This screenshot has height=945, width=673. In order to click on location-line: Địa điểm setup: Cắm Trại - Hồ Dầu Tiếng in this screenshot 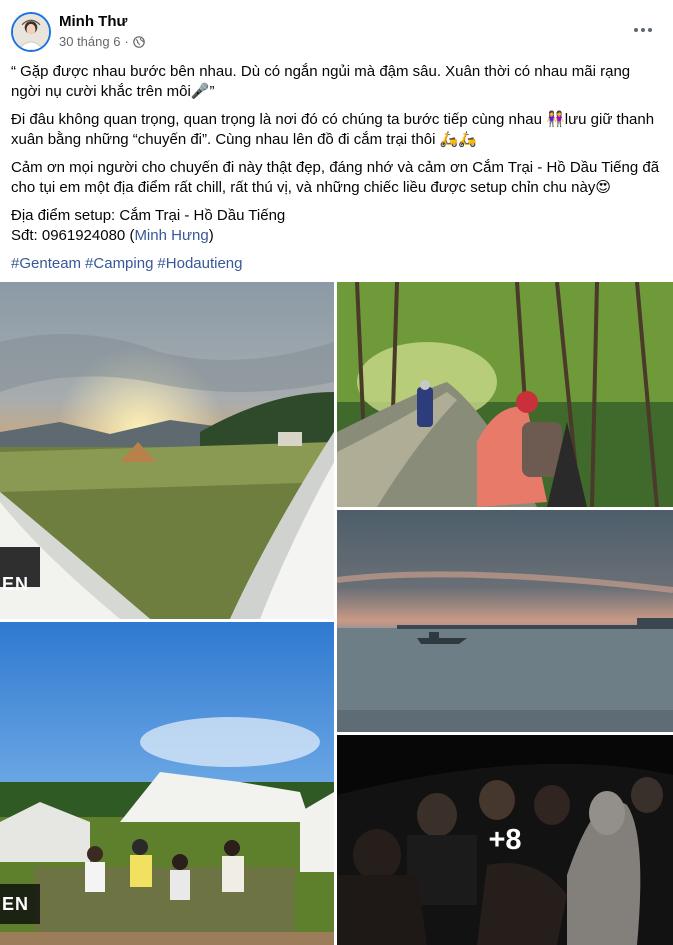, I will do `click(148, 215)`.